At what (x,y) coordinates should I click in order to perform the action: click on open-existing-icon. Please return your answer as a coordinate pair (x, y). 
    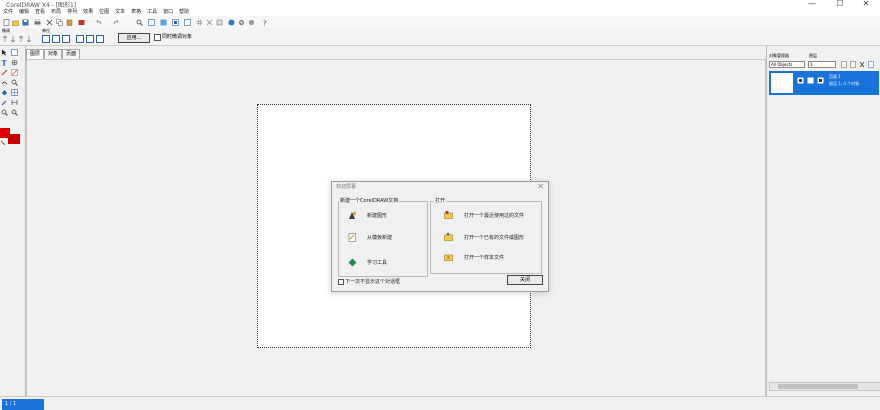
    Looking at the image, I should click on (448, 236).